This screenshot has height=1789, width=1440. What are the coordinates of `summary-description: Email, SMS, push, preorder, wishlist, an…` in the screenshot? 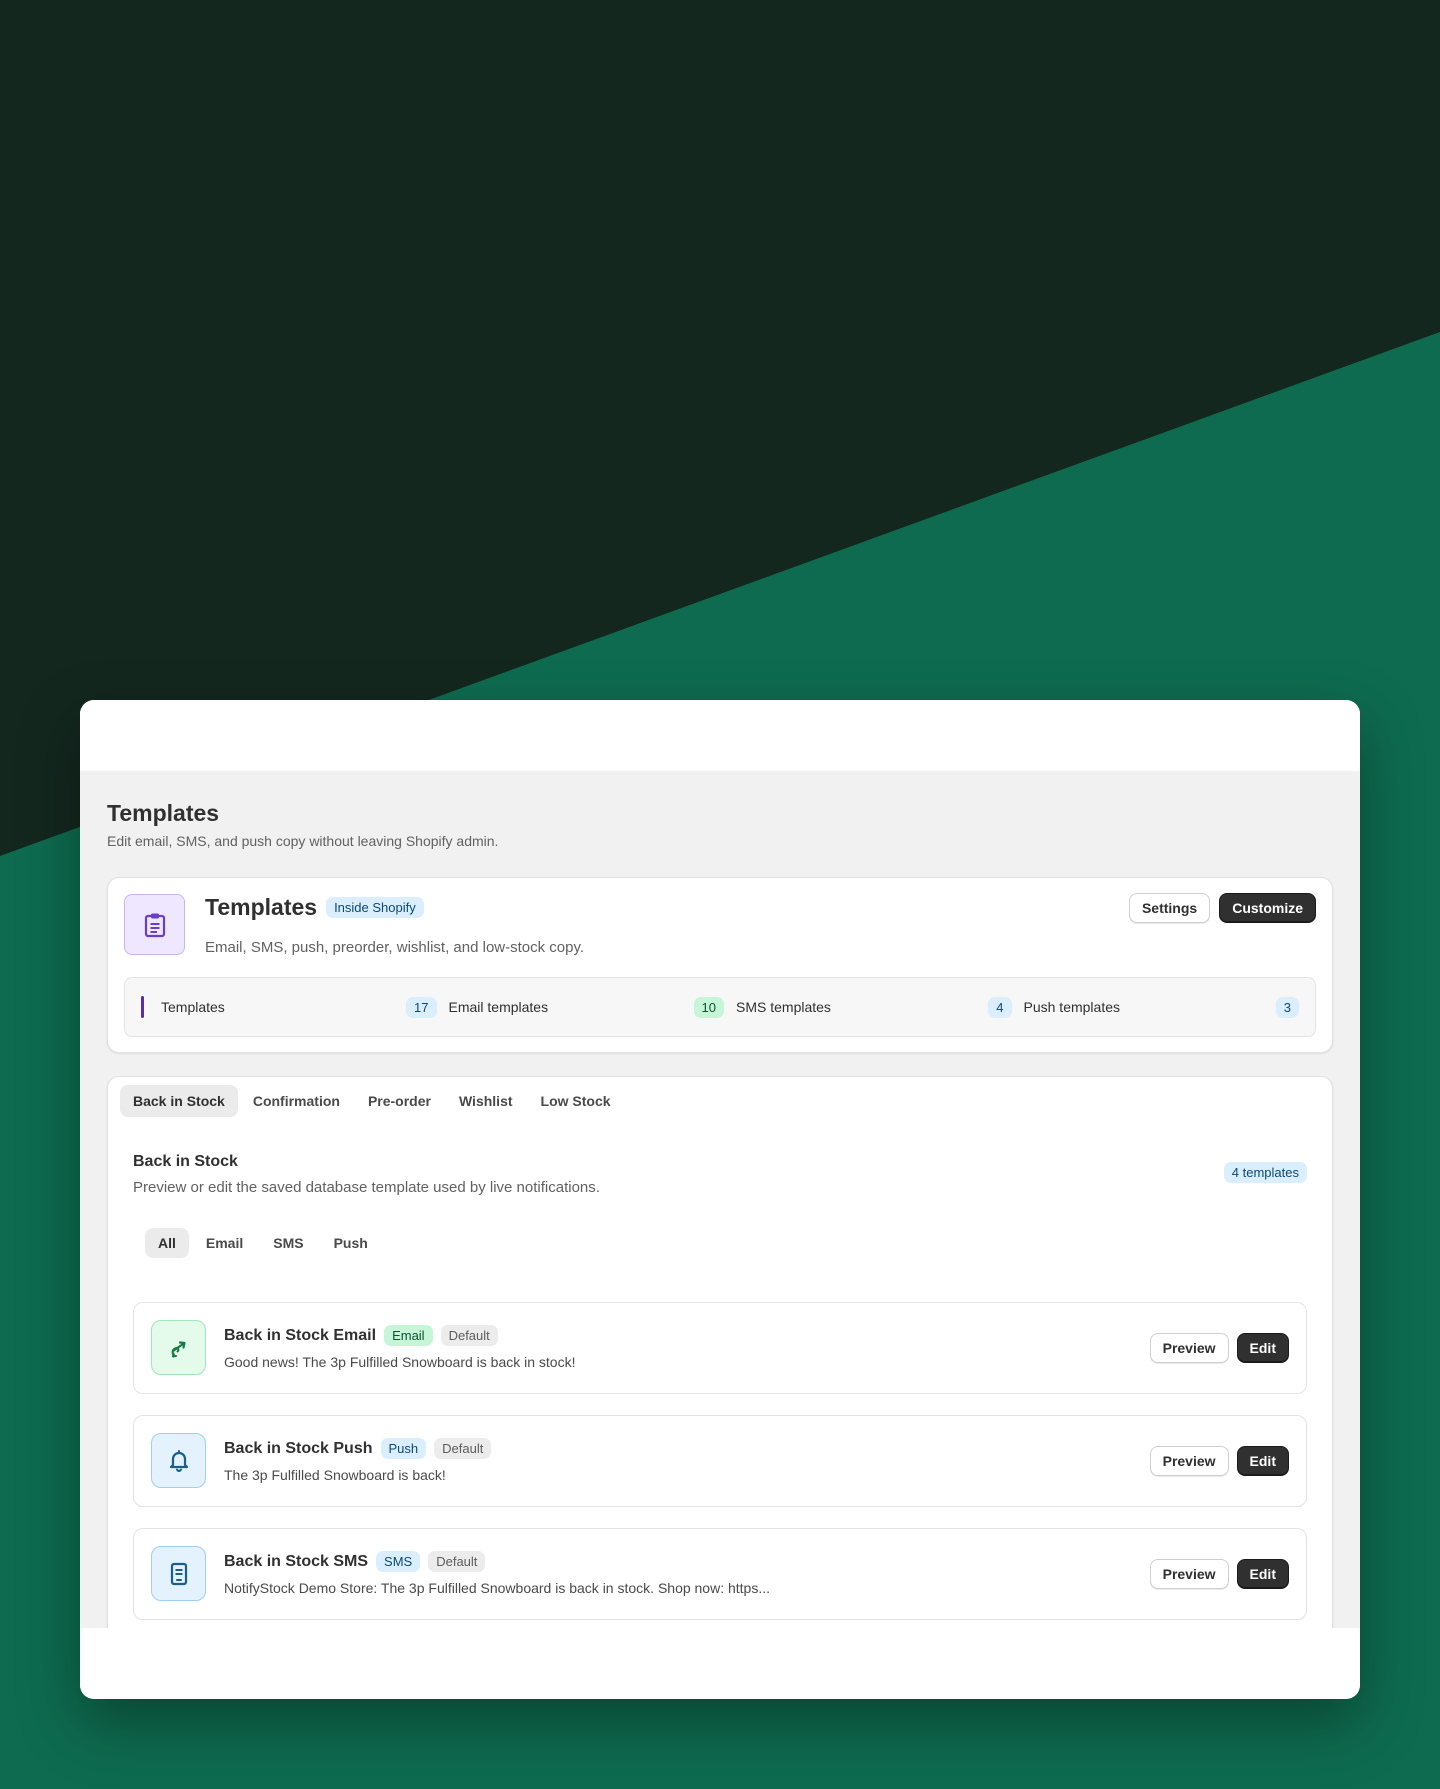 It's located at (395, 947).